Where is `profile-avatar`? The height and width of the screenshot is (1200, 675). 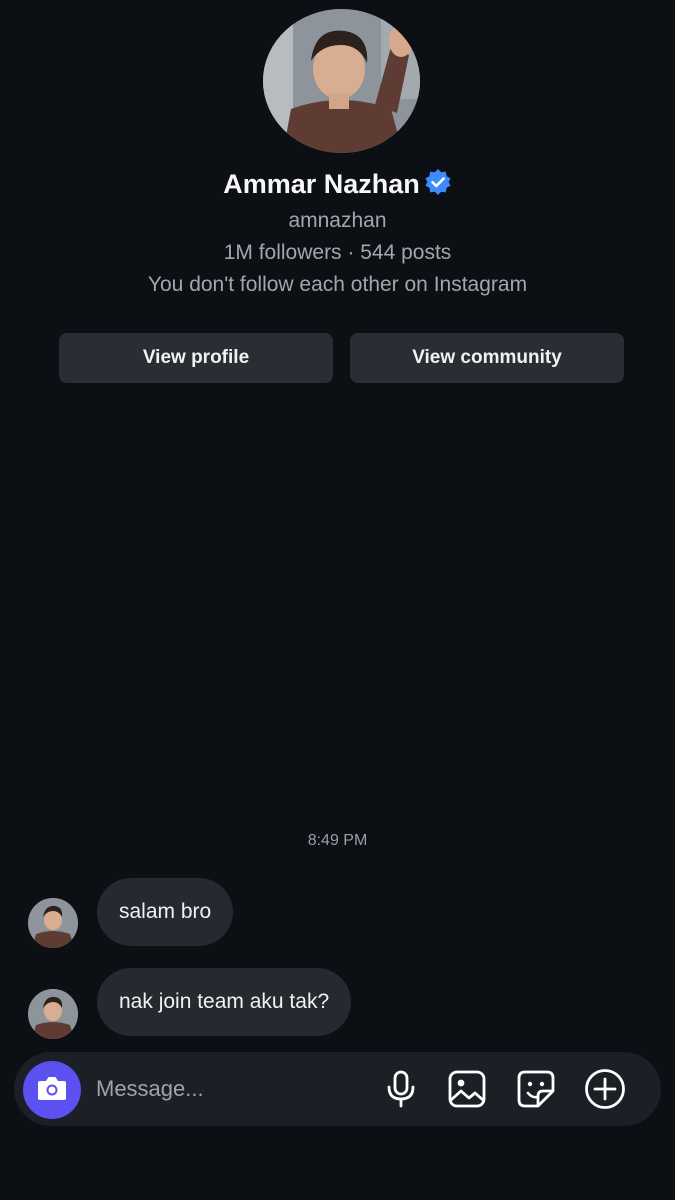 profile-avatar is located at coordinates (341, 81).